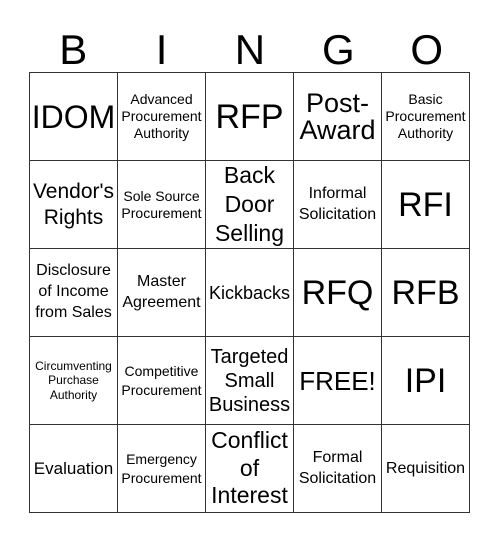 The height and width of the screenshot is (544, 500). I want to click on header-letter: N, so click(250, 49).